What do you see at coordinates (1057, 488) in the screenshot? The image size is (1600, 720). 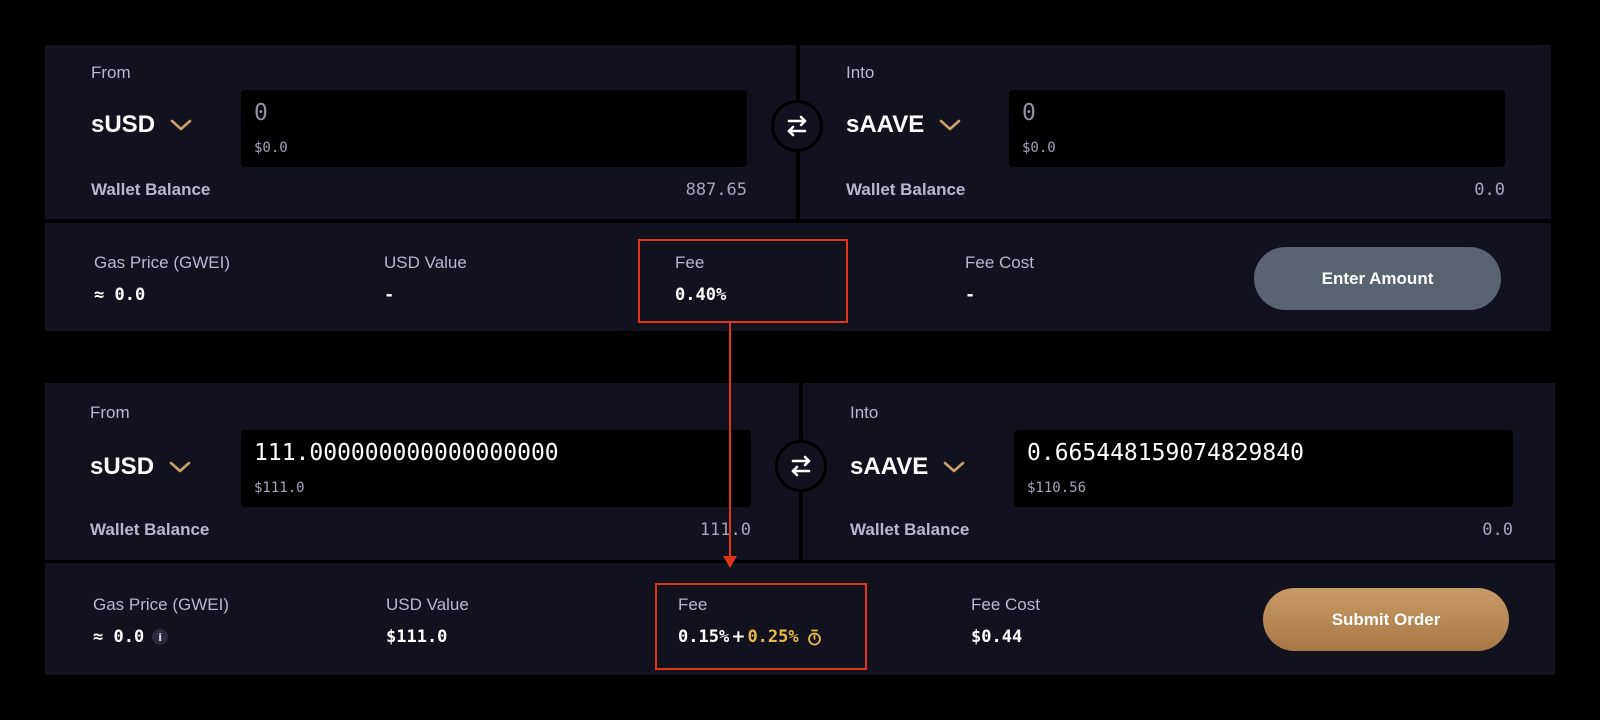 I see `into-usd-value: $110.56` at bounding box center [1057, 488].